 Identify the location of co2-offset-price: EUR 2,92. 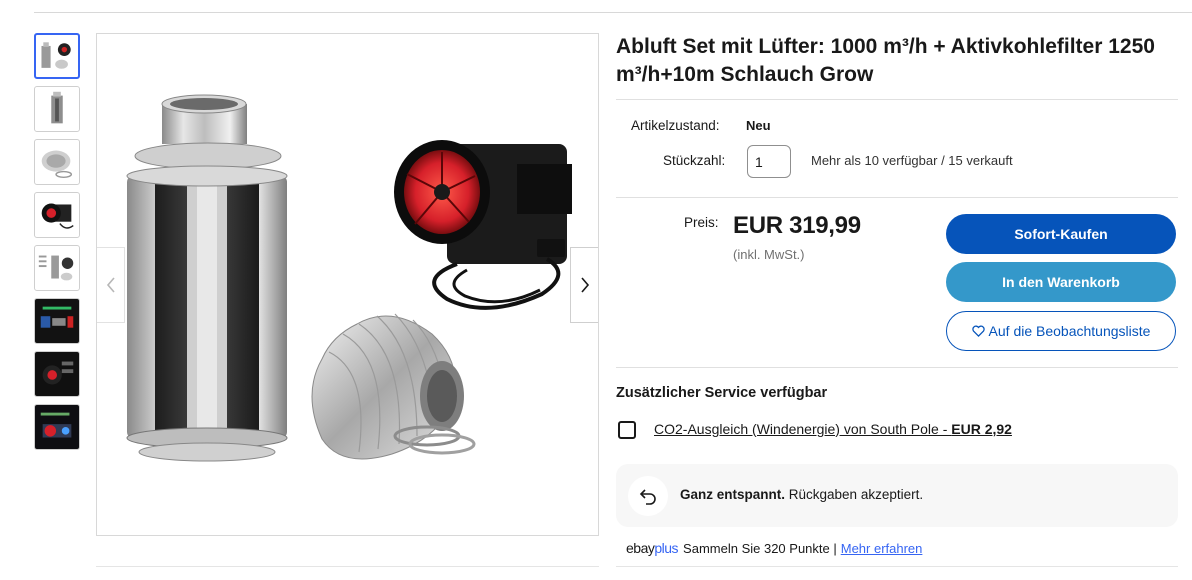
(981, 429).